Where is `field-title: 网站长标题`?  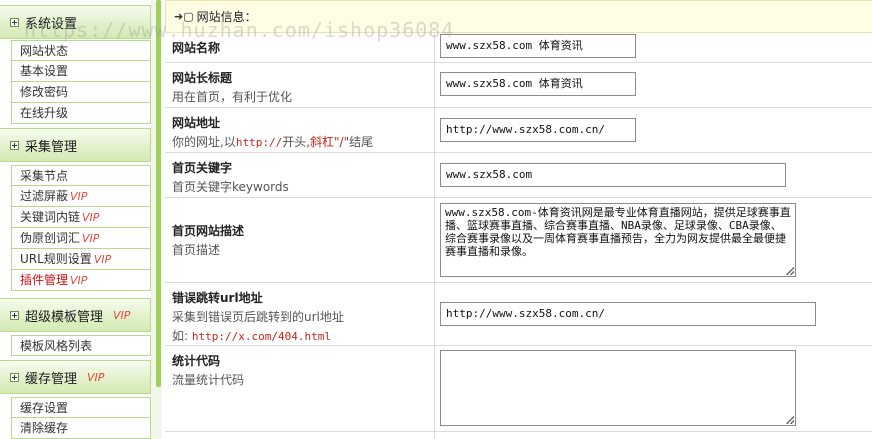 field-title: 网站长标题 is located at coordinates (202, 78).